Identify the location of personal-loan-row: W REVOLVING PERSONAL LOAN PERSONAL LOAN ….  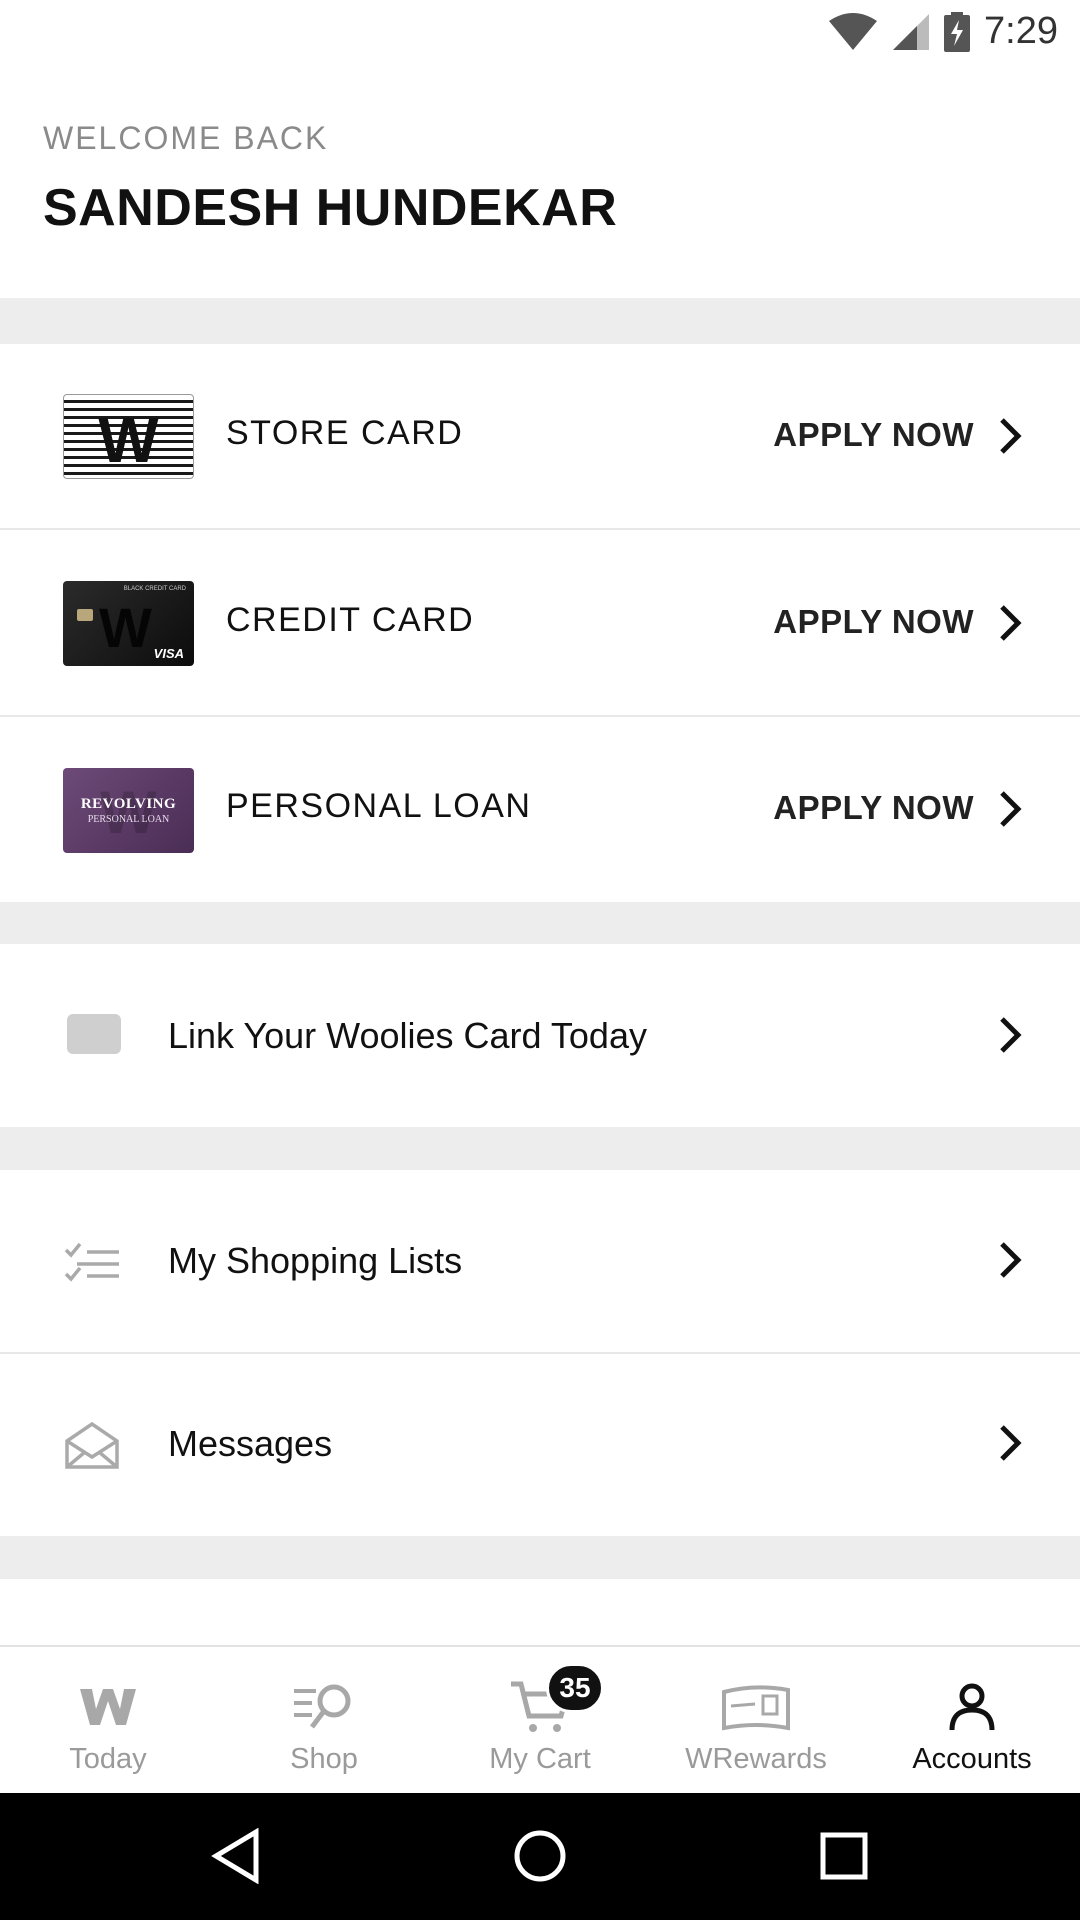
(540, 810).